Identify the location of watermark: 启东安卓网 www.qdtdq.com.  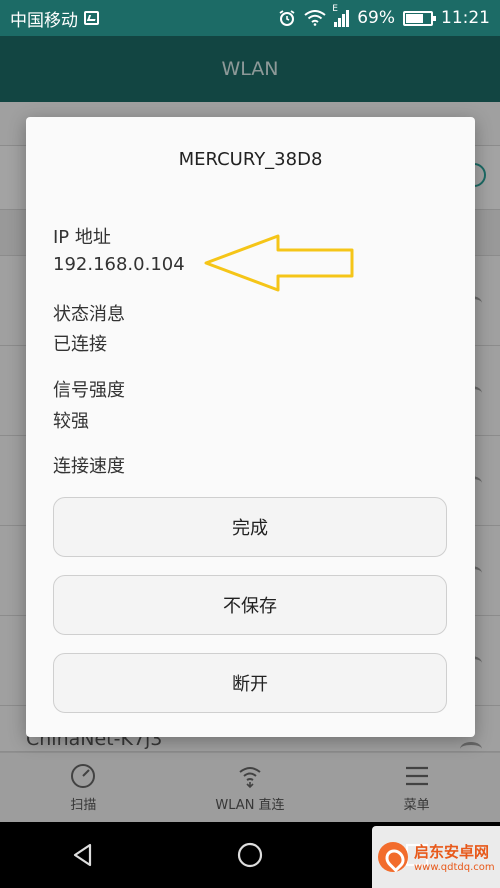
(436, 857).